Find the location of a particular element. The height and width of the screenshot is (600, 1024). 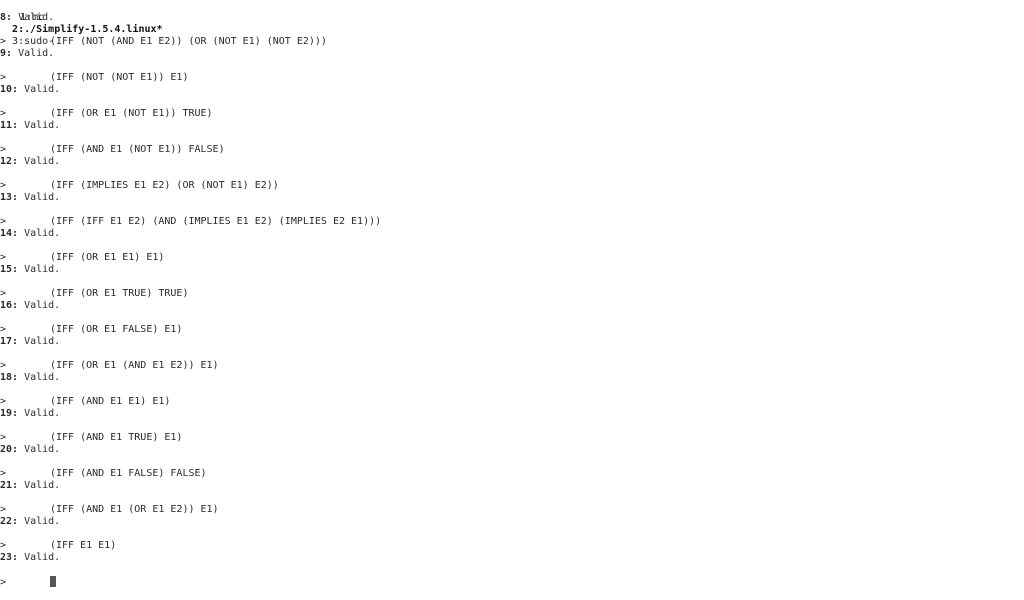

command-text: (IFF (IMPLIES E1 E2) (OR (NOT E1) E2)) is located at coordinates (164, 185).